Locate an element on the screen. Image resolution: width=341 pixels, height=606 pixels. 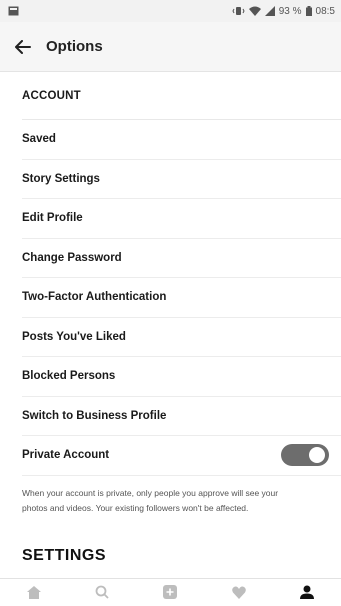
option-saved: Saved is located at coordinates (181, 140).